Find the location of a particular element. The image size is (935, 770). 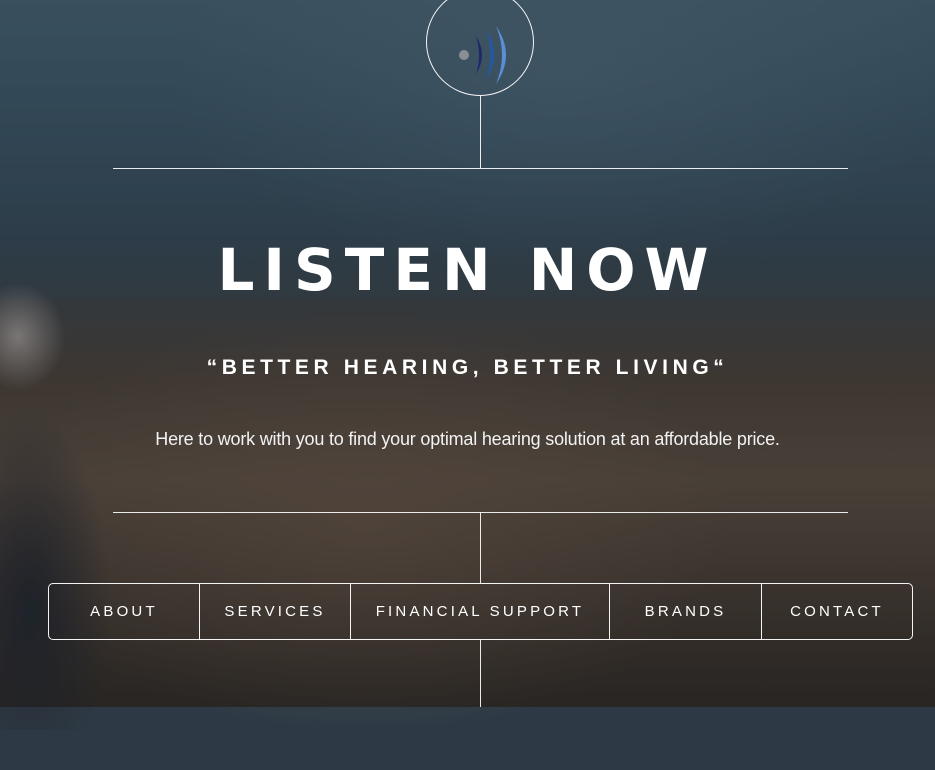

nav-item-about: ABOUT is located at coordinates (124, 611).